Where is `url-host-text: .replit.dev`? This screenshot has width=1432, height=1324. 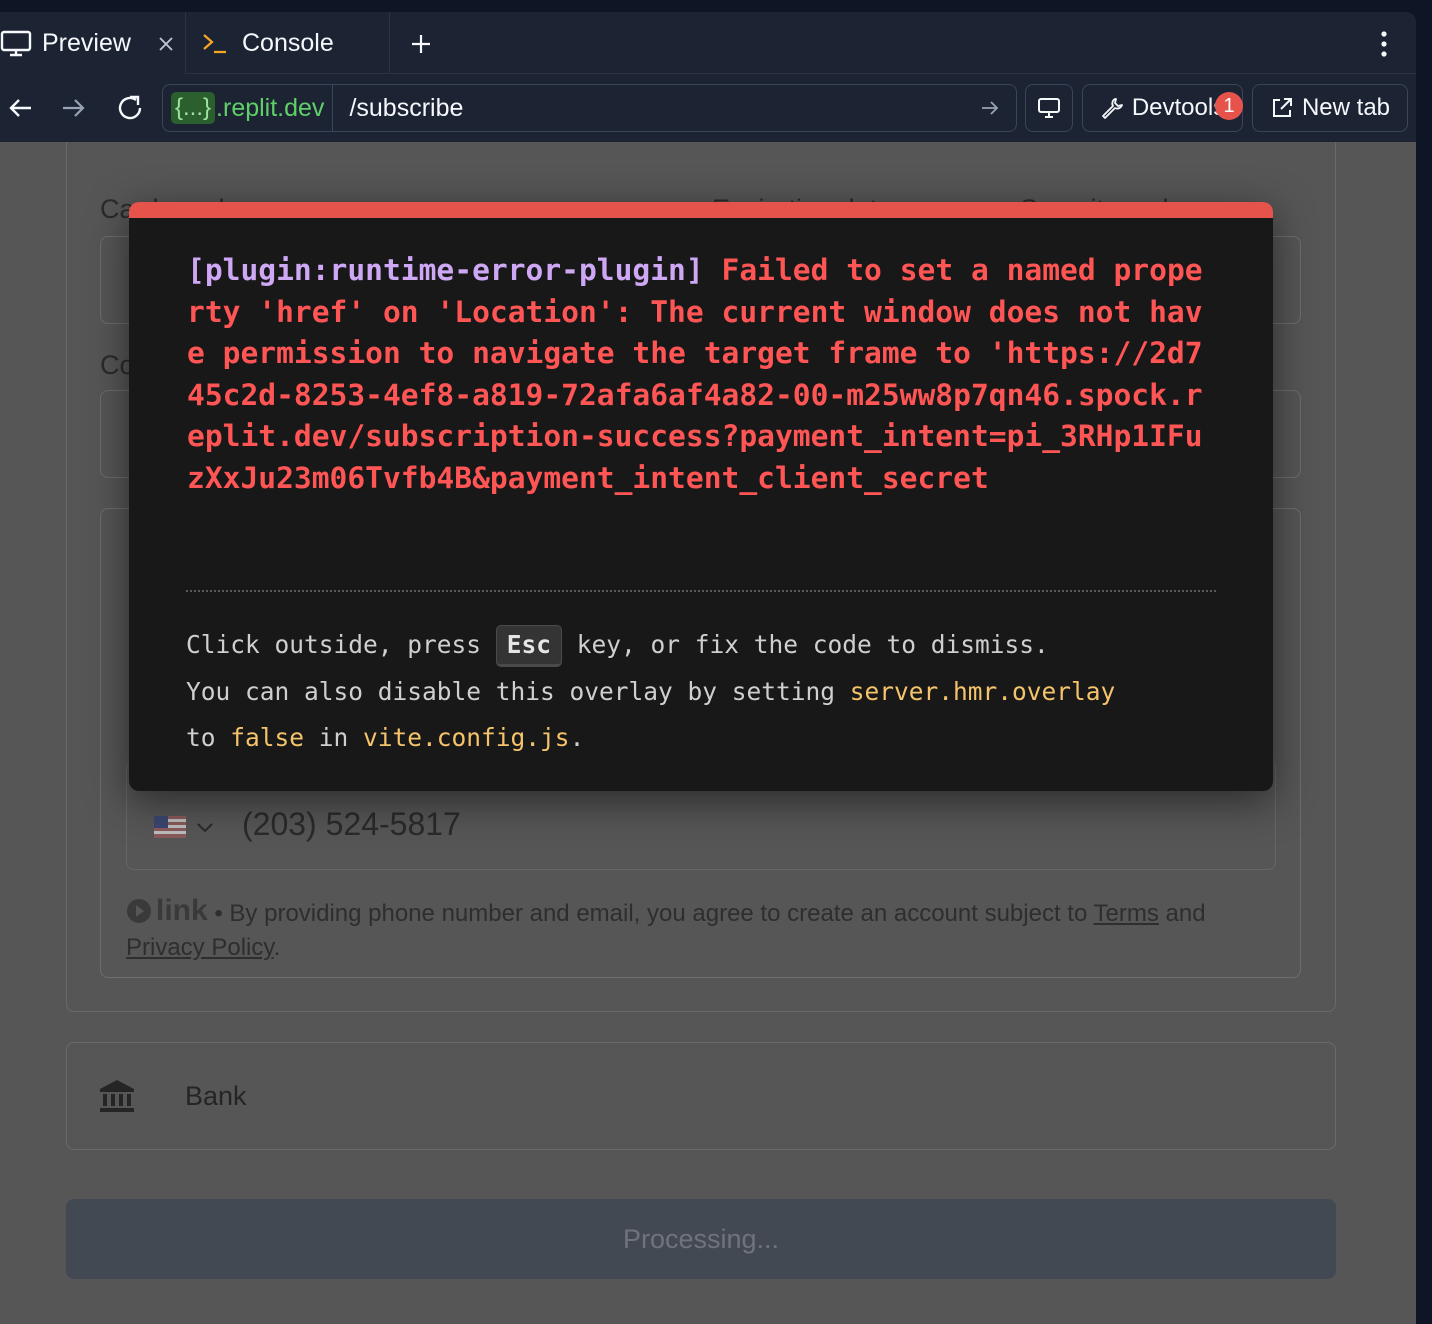
url-host-text: .replit.dev is located at coordinates (270, 107).